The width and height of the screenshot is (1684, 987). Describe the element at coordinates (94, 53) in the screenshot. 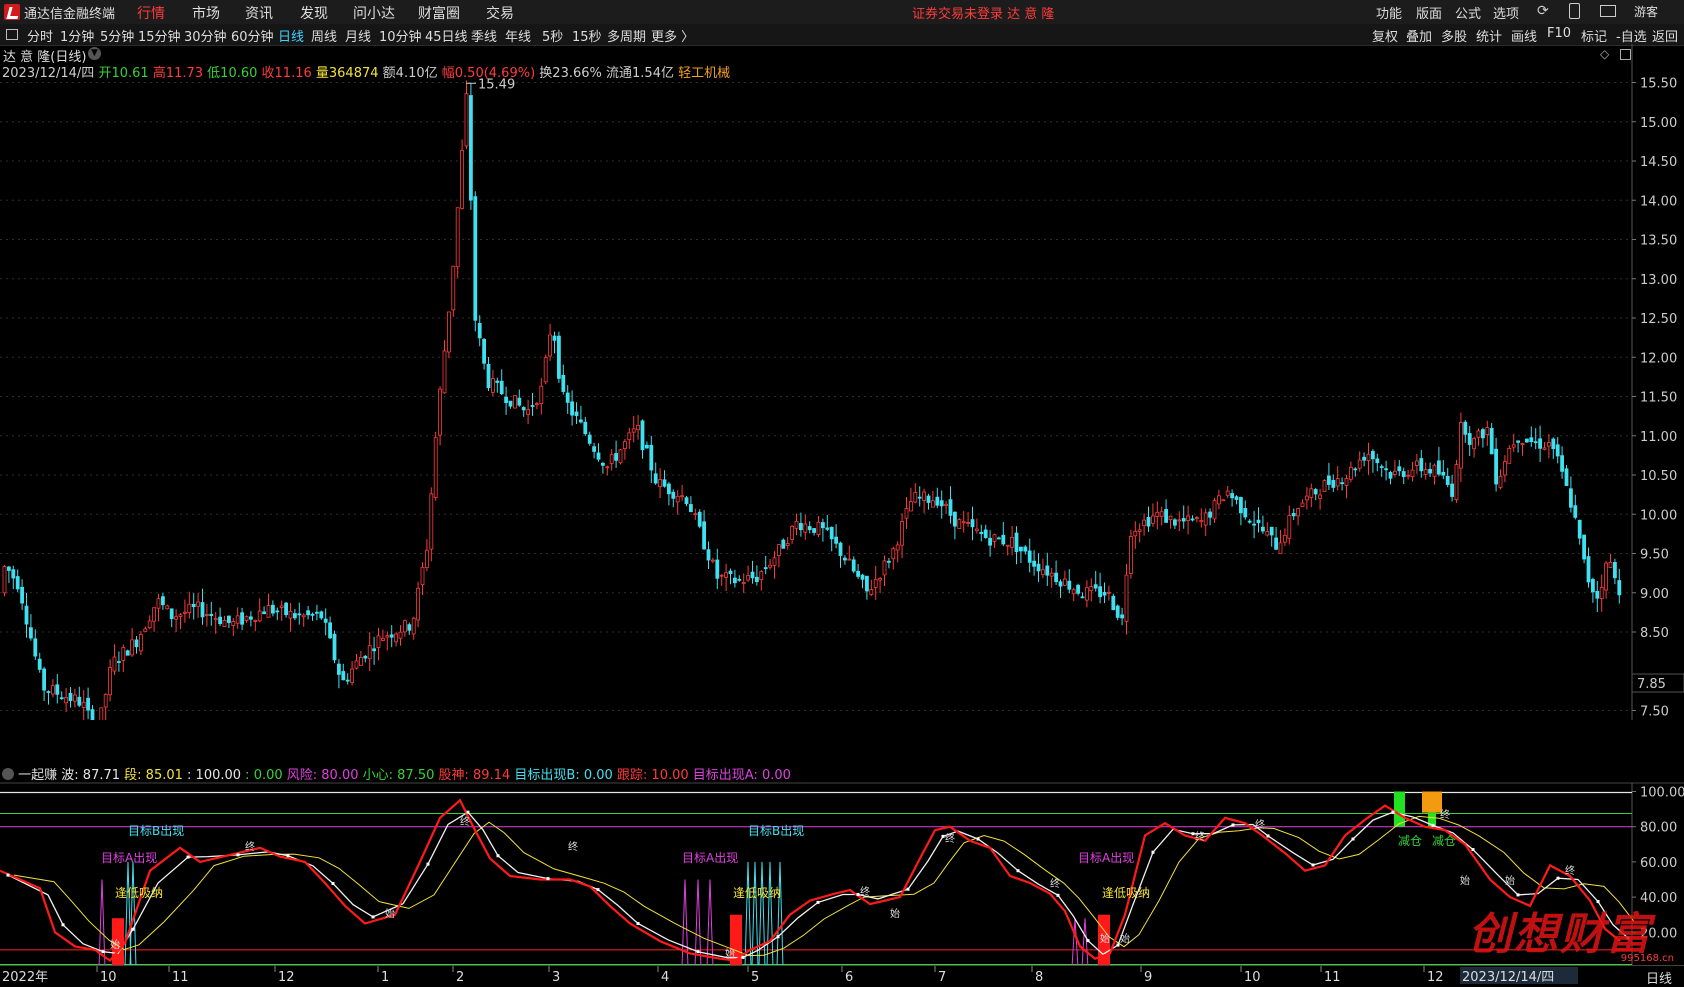

I see `chevron-down-icon: ▼` at that location.